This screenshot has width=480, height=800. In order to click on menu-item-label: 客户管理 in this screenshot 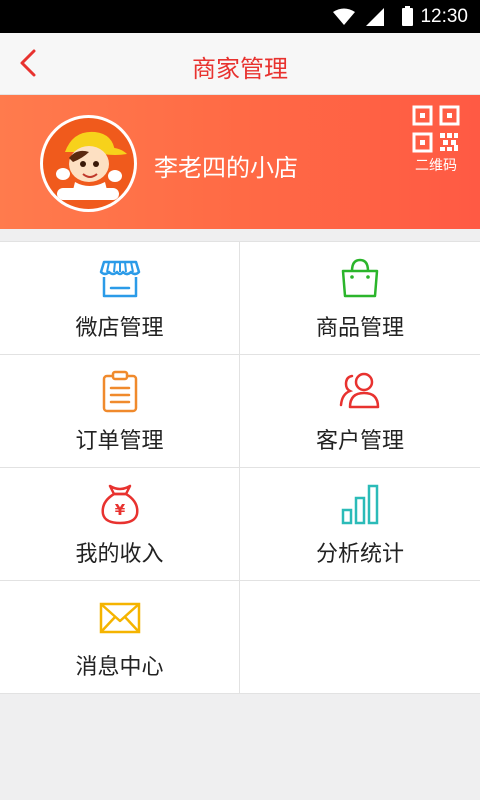, I will do `click(359, 441)`.